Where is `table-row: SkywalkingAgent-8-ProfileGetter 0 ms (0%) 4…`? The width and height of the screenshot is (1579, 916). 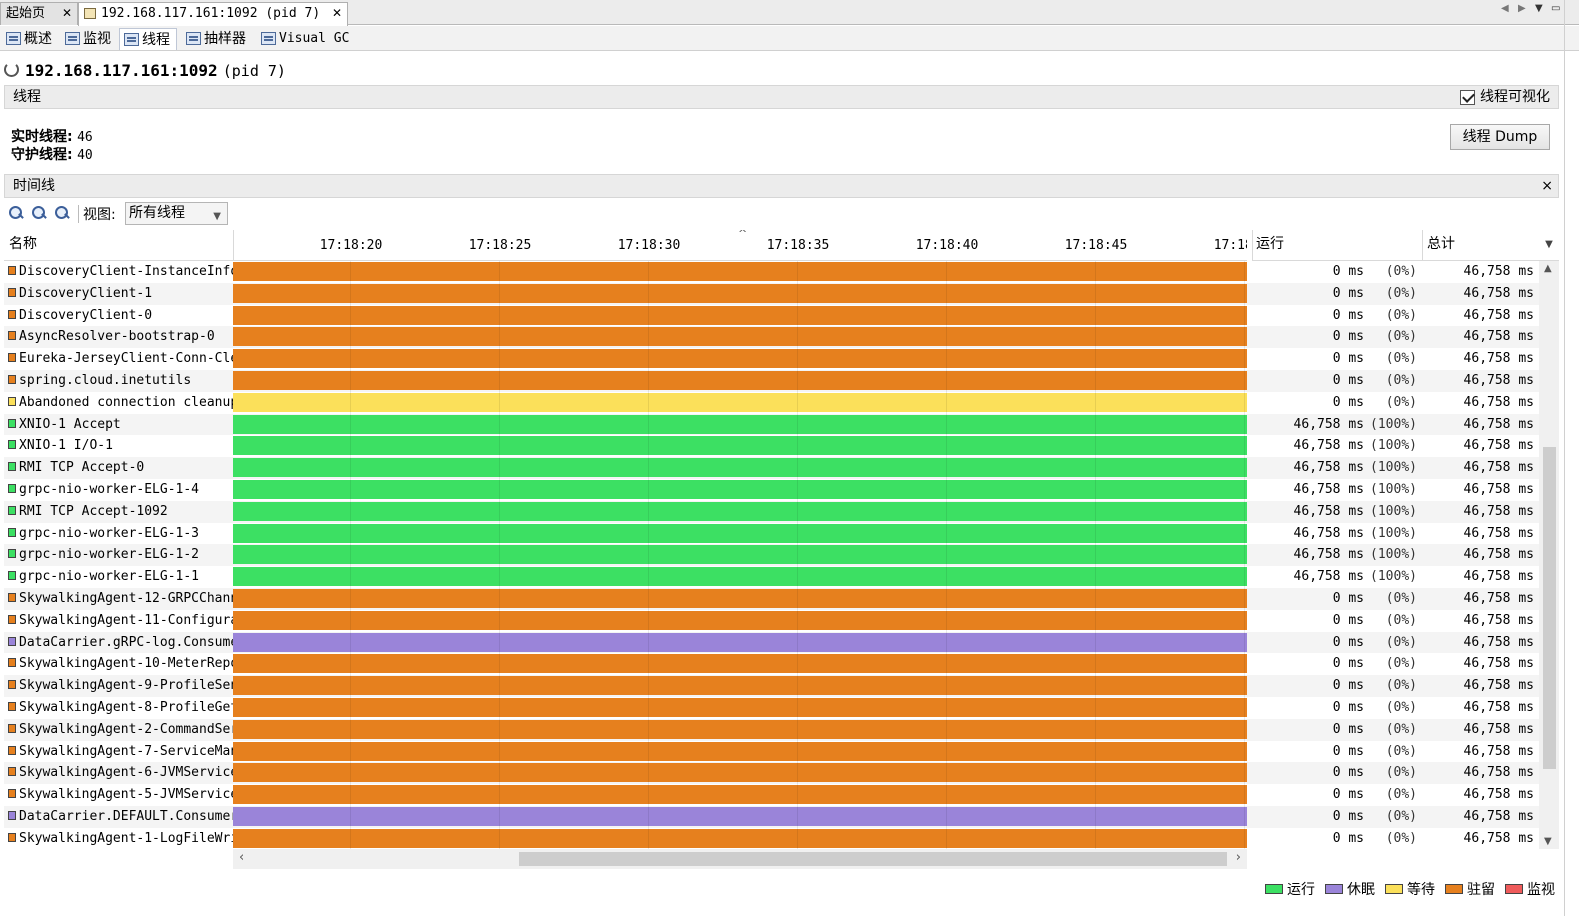 table-row: SkywalkingAgent-8-ProfileGetter 0 ms (0%) 4… is located at coordinates (771, 708).